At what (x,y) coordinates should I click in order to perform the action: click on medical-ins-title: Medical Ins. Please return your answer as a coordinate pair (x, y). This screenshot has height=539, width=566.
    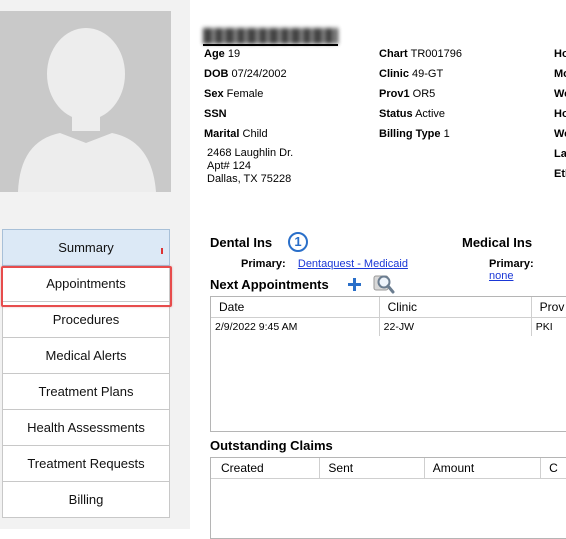
    Looking at the image, I should click on (497, 242).